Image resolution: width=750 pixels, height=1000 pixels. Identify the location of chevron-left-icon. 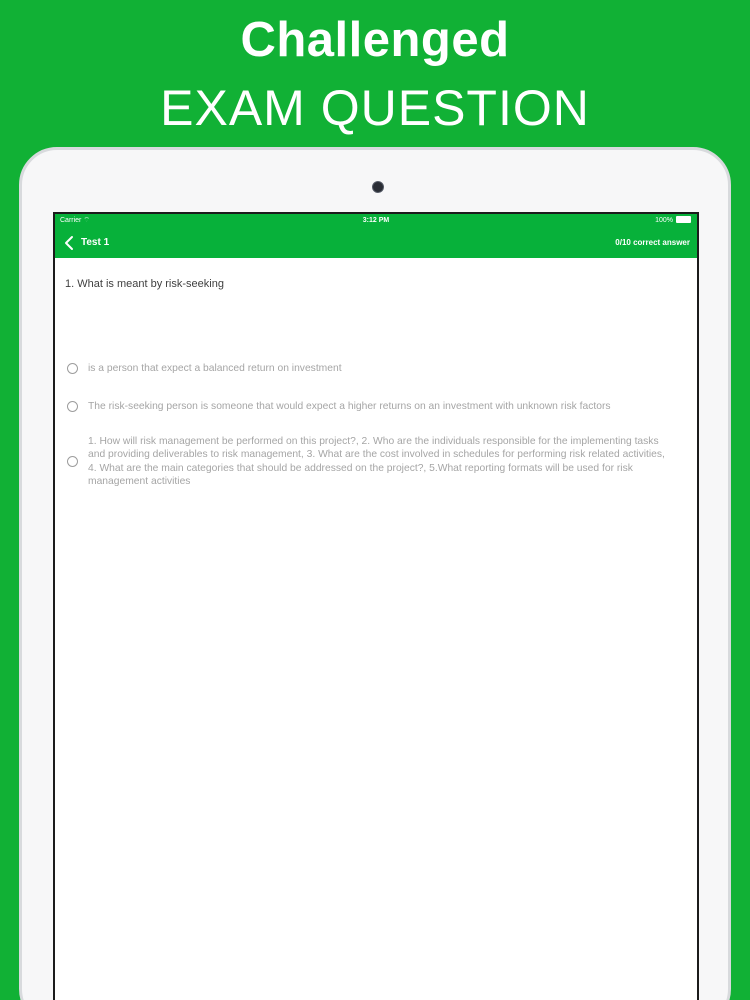
(69, 243).